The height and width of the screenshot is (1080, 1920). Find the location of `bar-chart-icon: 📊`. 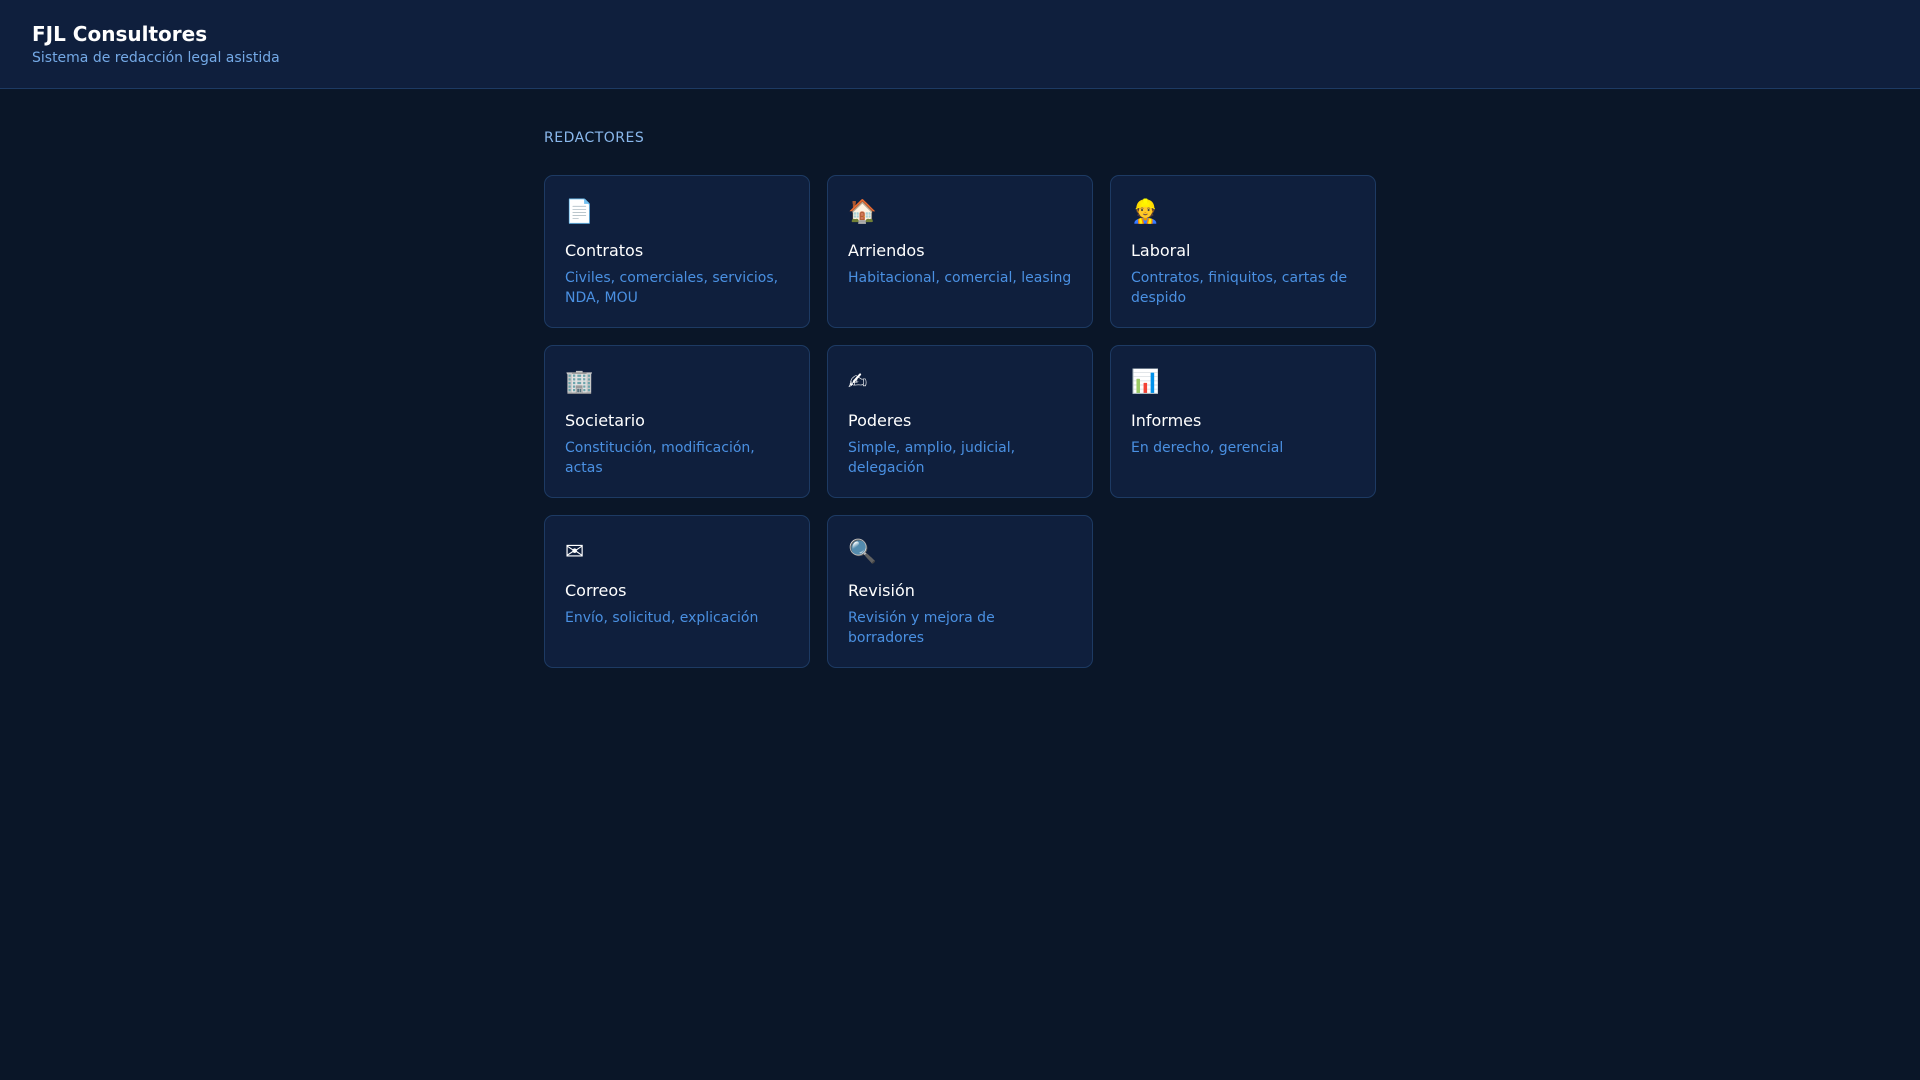

bar-chart-icon: 📊 is located at coordinates (1145, 382).